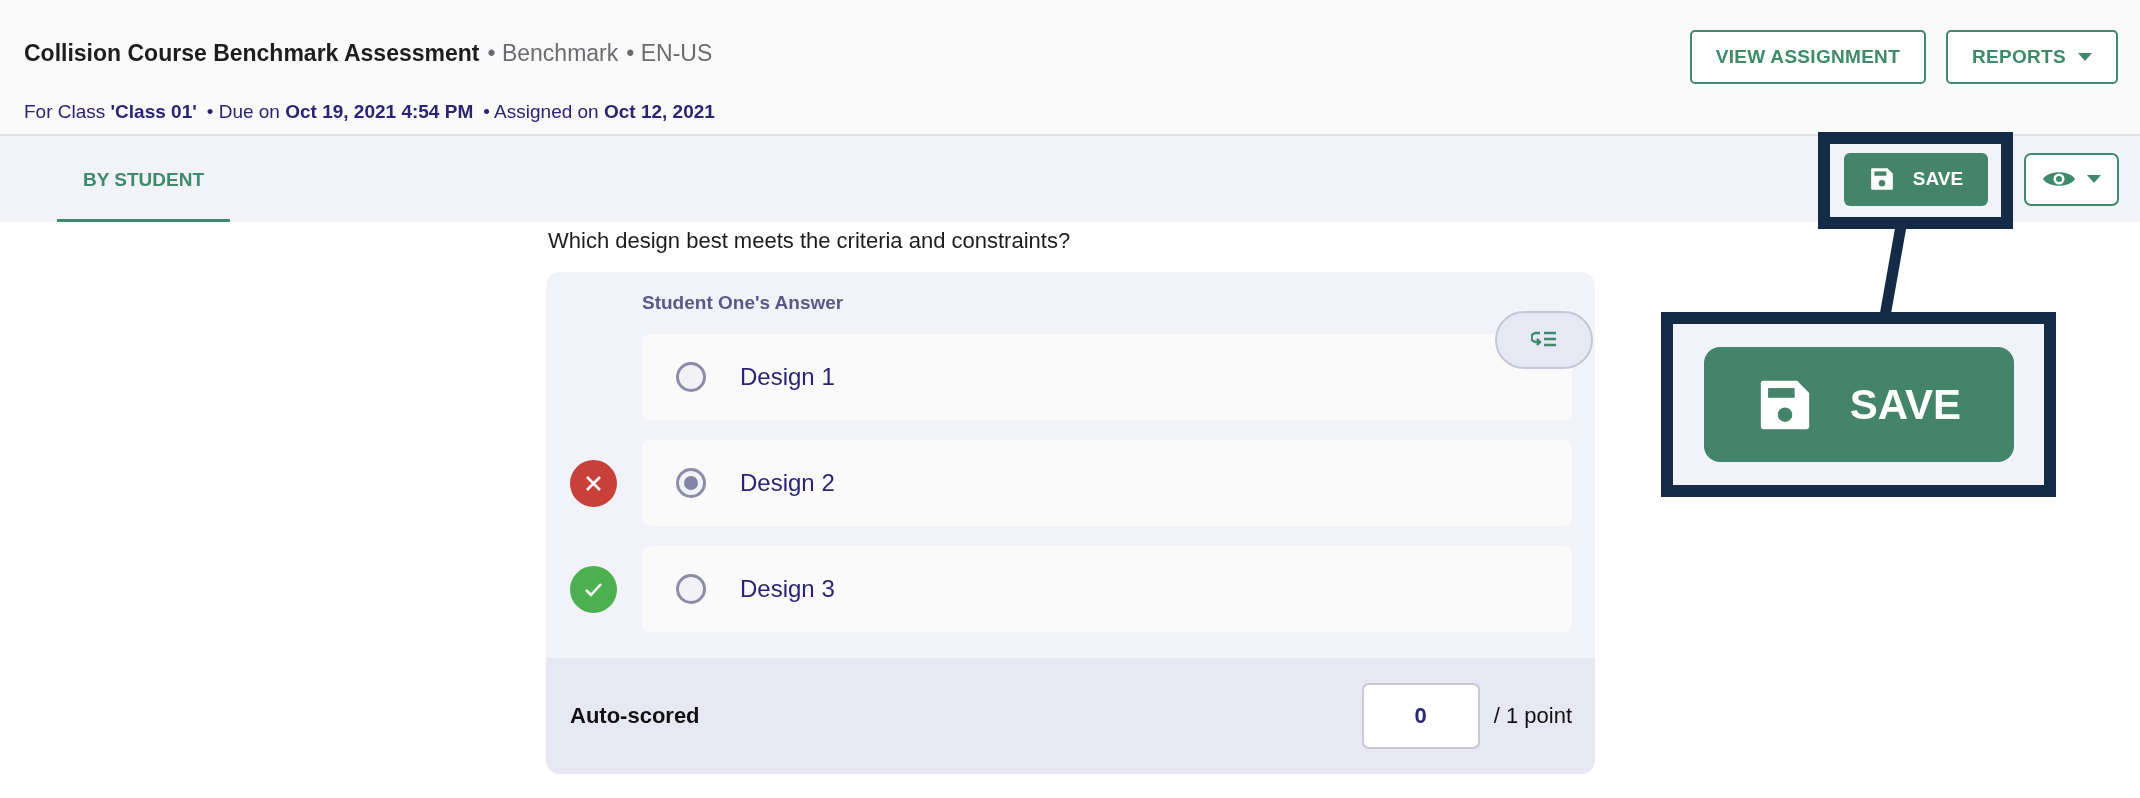  What do you see at coordinates (593, 589) in the screenshot?
I see `check-icon` at bounding box center [593, 589].